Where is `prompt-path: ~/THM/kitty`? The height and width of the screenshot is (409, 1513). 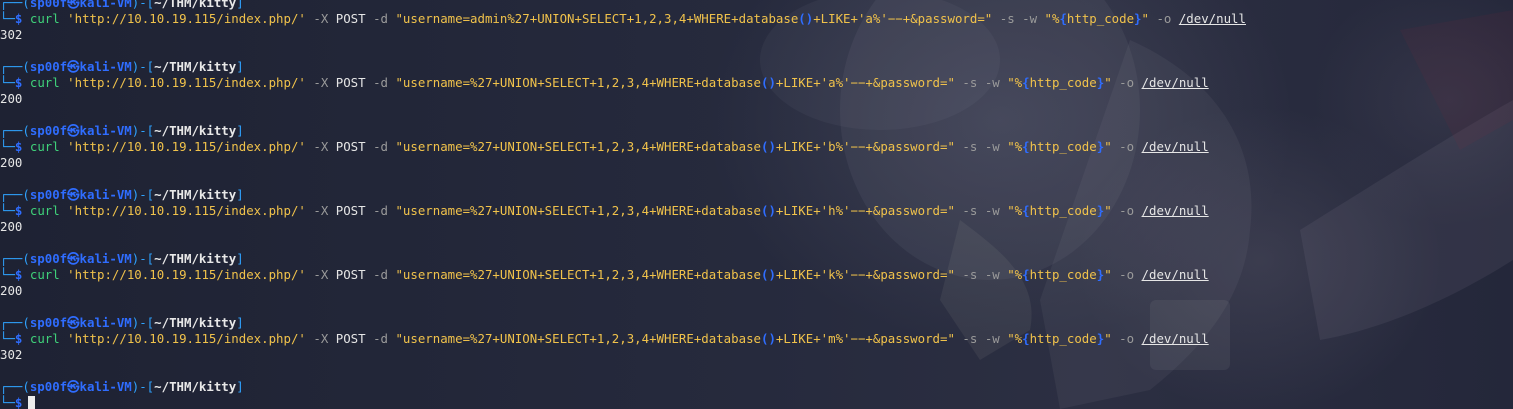
prompt-path: ~/THM/kitty is located at coordinates (195, 130).